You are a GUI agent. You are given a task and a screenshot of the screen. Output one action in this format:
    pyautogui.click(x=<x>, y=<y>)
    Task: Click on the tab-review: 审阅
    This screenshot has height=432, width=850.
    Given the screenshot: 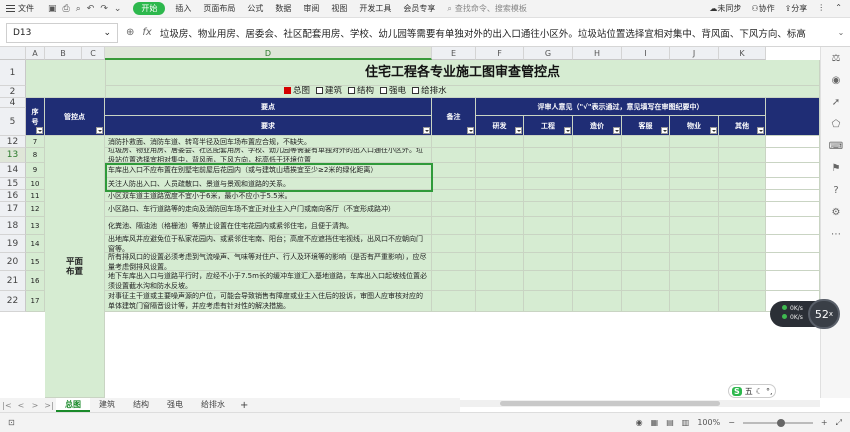 What is the action you would take?
    pyautogui.click(x=311, y=8)
    